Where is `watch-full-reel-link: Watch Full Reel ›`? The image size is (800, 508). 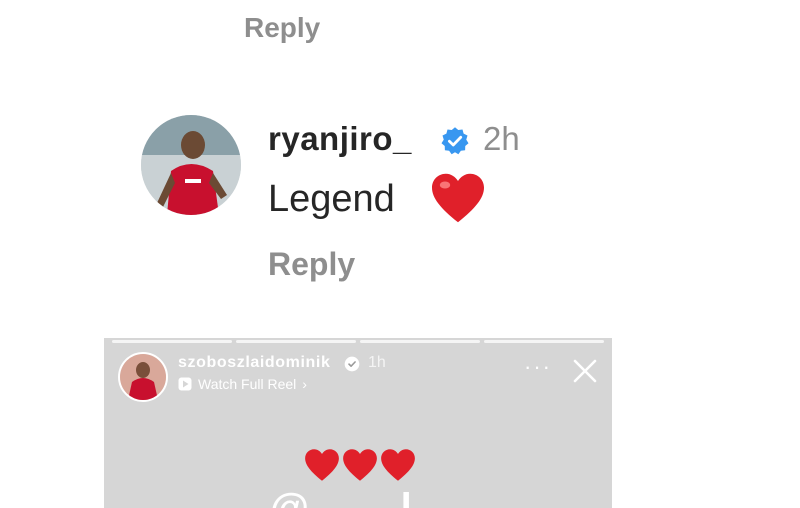 watch-full-reel-link: Watch Full Reel › is located at coordinates (242, 384).